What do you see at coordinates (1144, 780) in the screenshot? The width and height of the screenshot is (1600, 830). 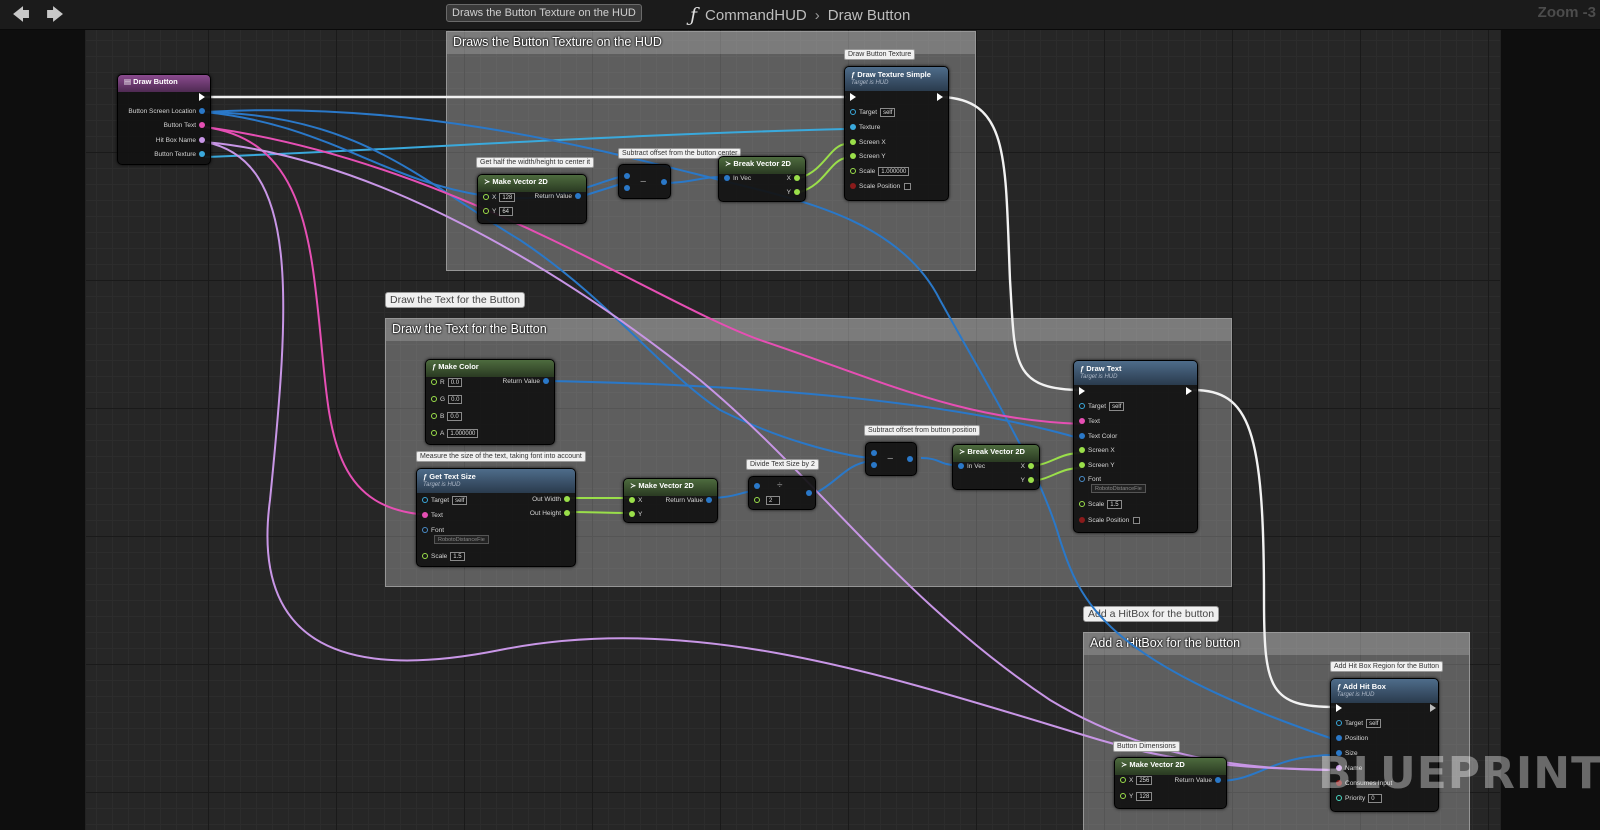 I see `x-value-field: 256` at bounding box center [1144, 780].